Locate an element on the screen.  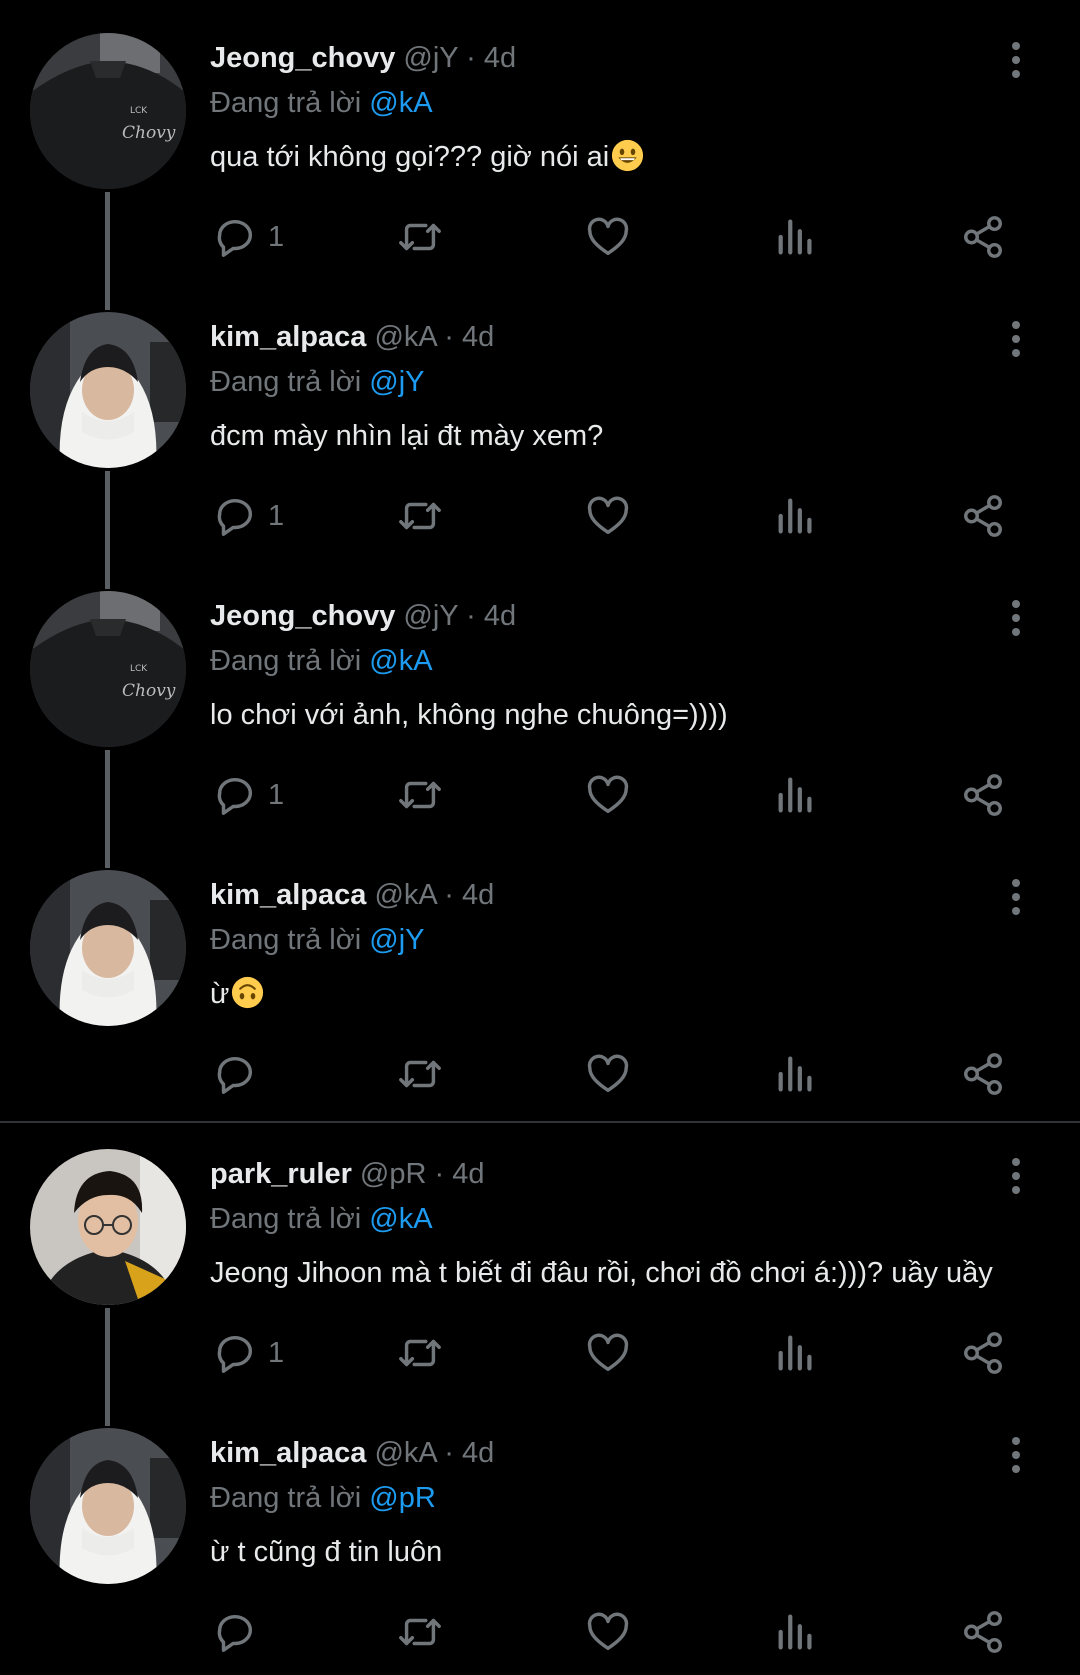
tweet-header: park_ruler @pR · 4d is located at coordinates (347, 1174).